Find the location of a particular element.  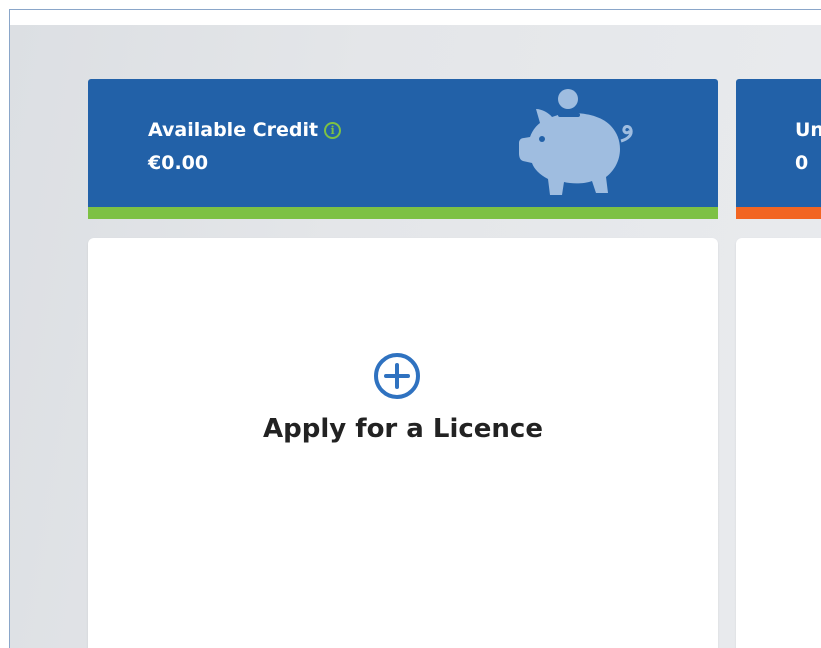

unpaid-label: Un is located at coordinates (808, 130).